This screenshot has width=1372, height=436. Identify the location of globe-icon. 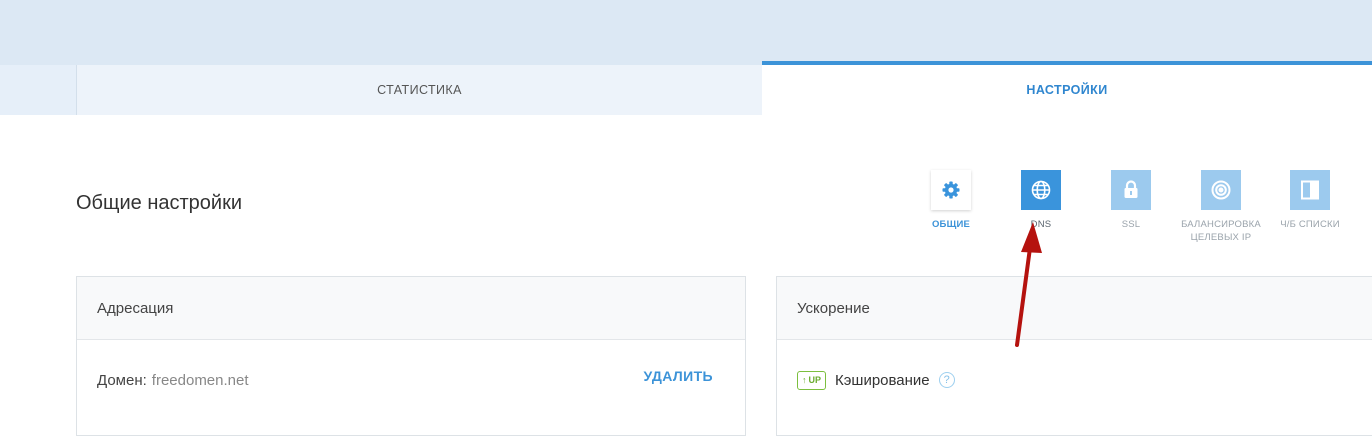
(1041, 190).